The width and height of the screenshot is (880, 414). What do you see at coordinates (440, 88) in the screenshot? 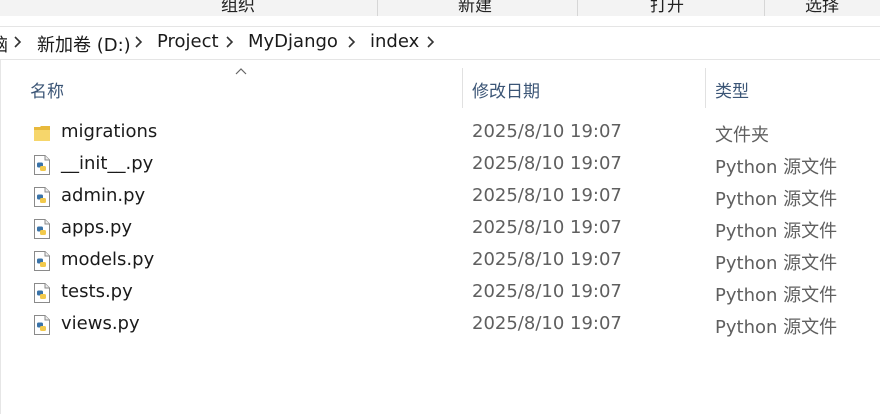
I see `column-header-row: 名称 修改日期 类型` at bounding box center [440, 88].